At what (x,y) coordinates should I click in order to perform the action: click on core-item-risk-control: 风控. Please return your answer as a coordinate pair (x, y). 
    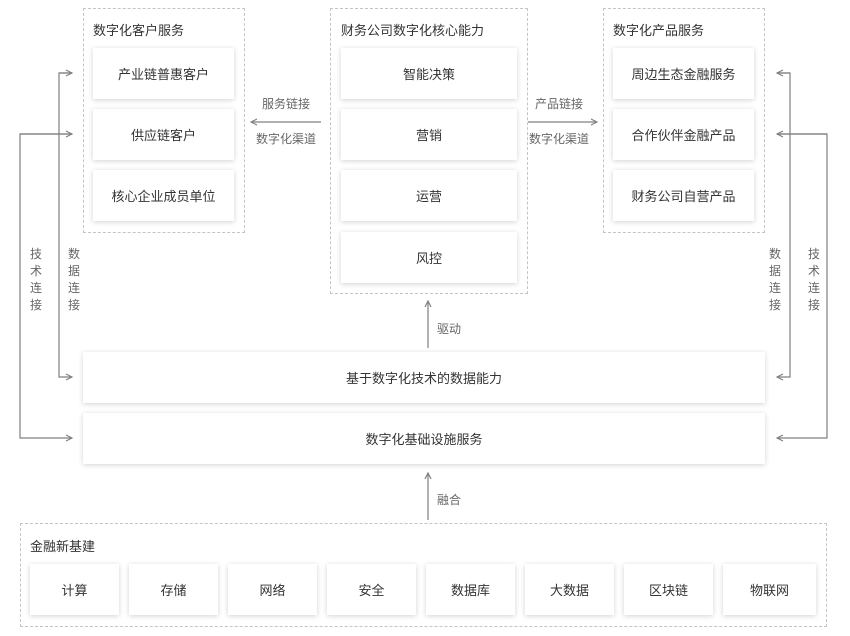
    Looking at the image, I should click on (429, 257).